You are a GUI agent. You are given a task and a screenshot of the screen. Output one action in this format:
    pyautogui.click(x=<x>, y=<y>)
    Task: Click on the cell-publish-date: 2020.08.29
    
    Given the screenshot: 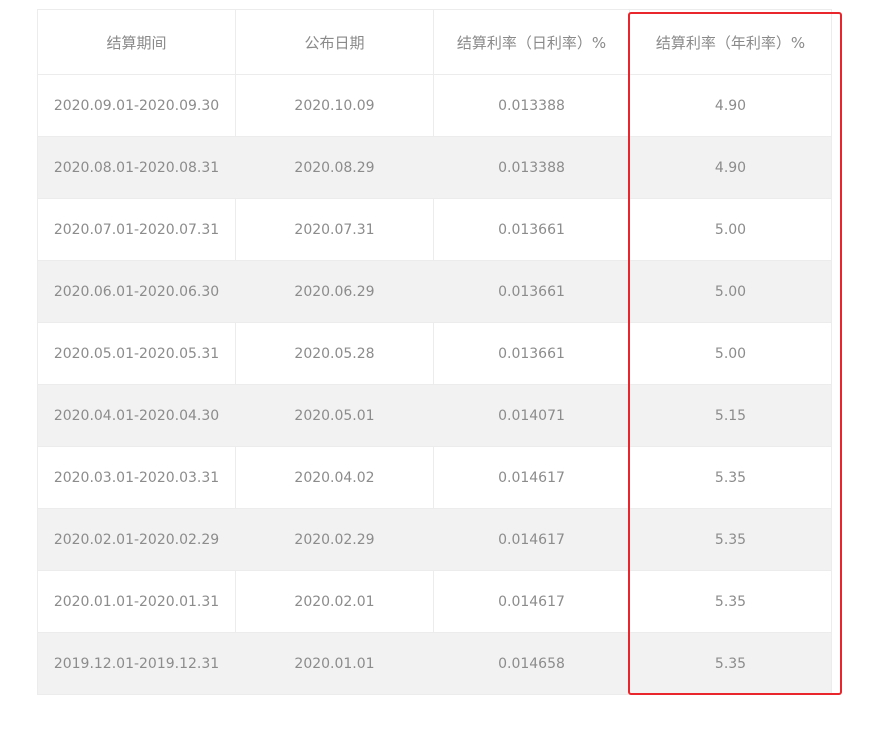 What is the action you would take?
    pyautogui.click(x=334, y=167)
    